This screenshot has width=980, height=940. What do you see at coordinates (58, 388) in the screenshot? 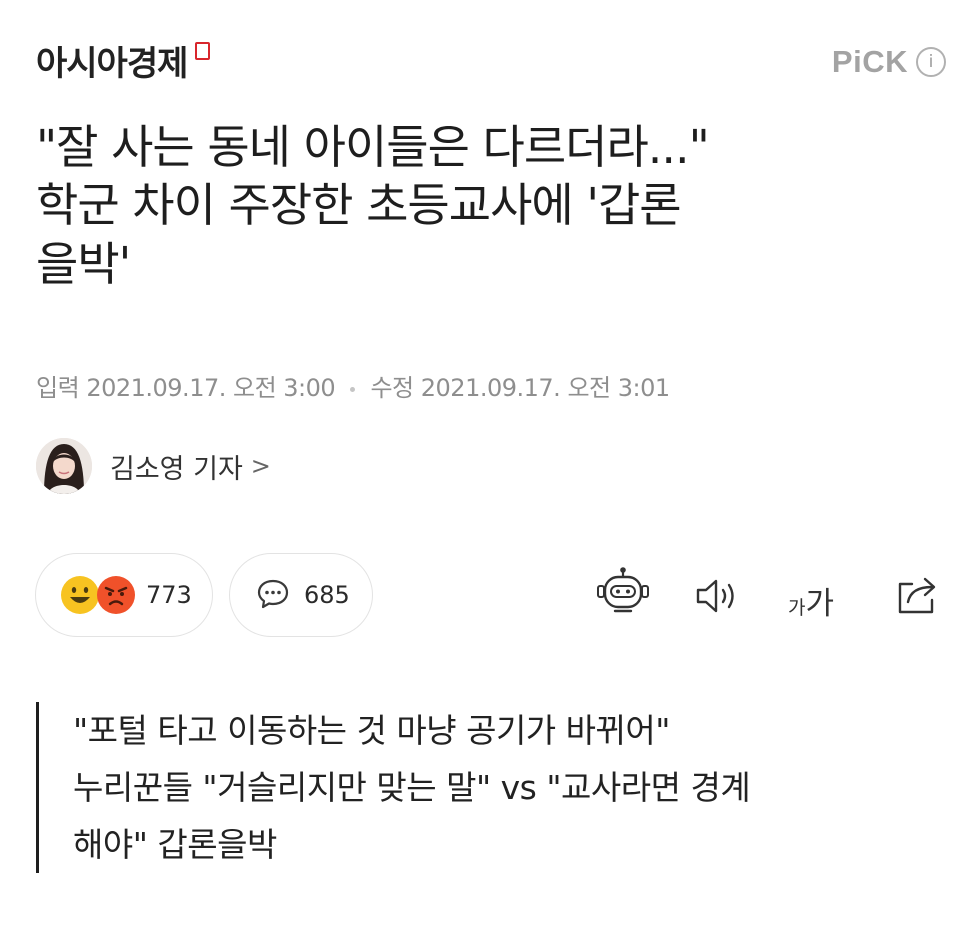
I see `input-label: 입력` at bounding box center [58, 388].